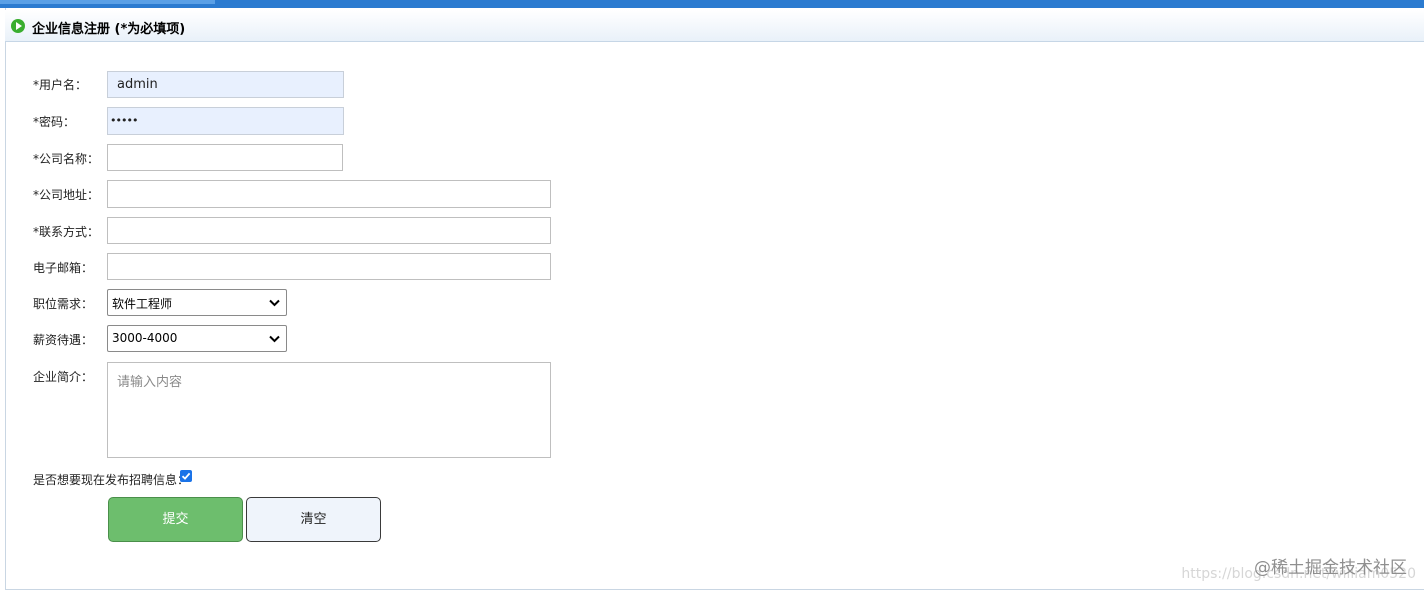 This screenshot has height=593, width=1424. I want to click on publish-now-checkbox, so click(186, 476).